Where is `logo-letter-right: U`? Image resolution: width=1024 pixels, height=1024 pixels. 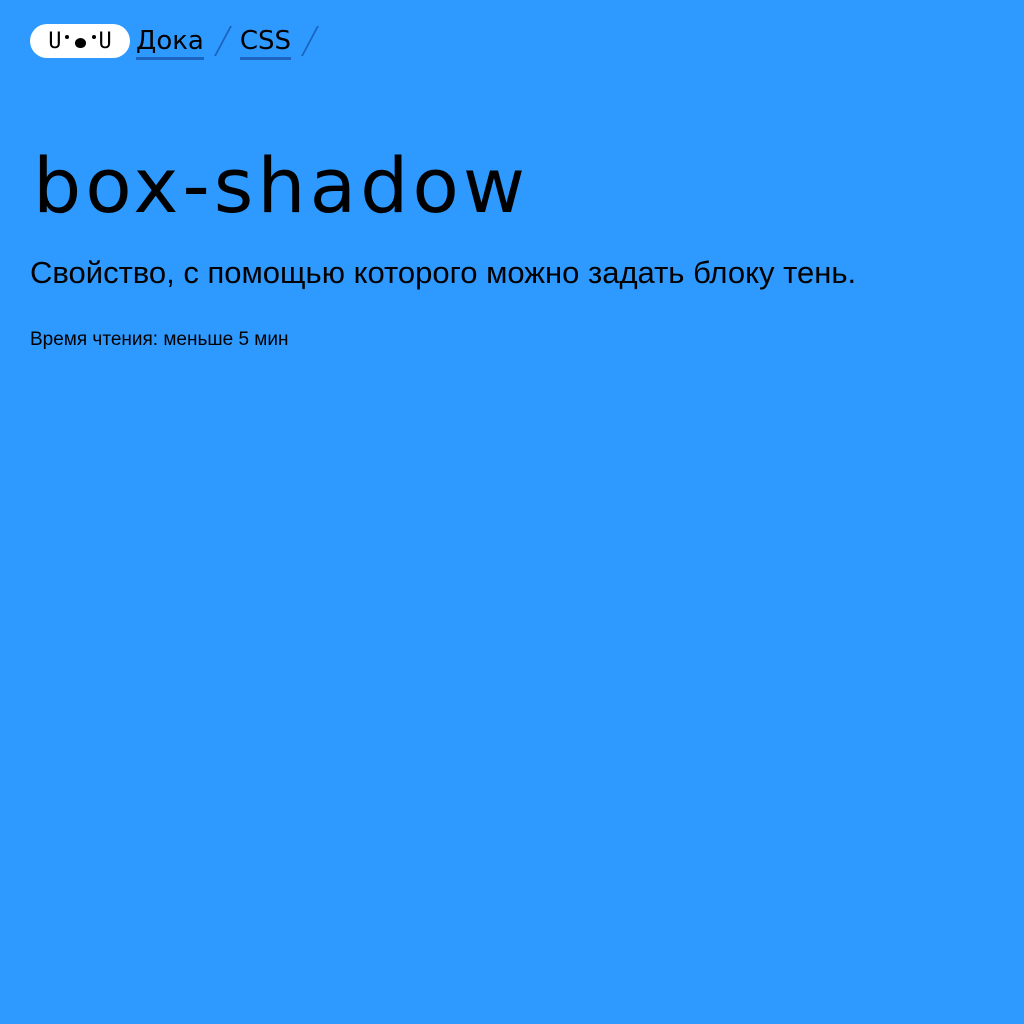
logo-letter-right: U is located at coordinates (105, 41).